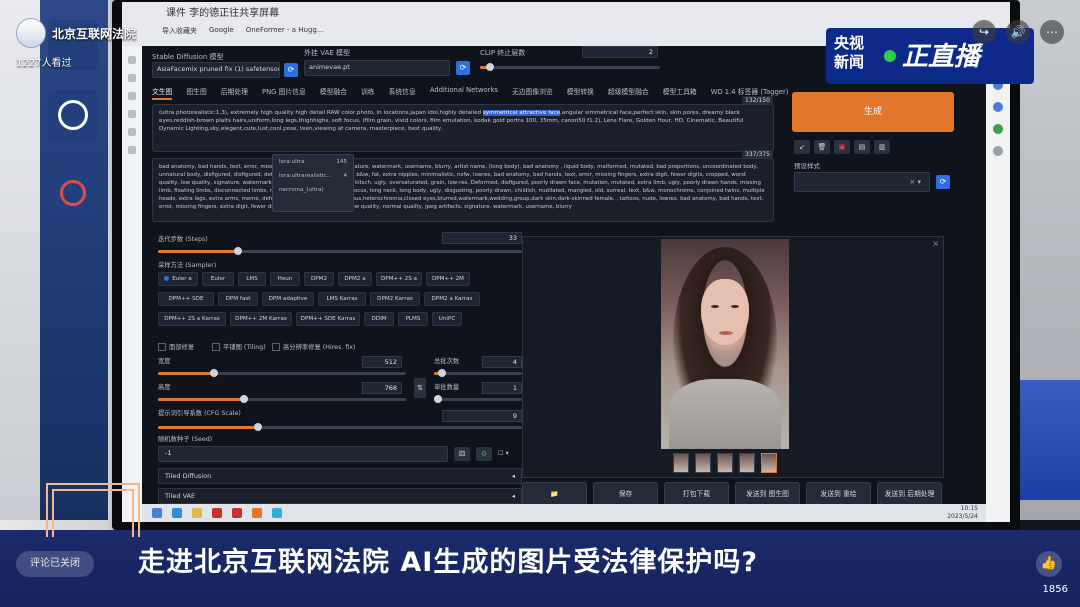 The height and width of the screenshot is (607, 1080). What do you see at coordinates (222, 11) in the screenshot?
I see `browser-tab-title: 课件 李的德正往共享屏幕` at bounding box center [222, 11].